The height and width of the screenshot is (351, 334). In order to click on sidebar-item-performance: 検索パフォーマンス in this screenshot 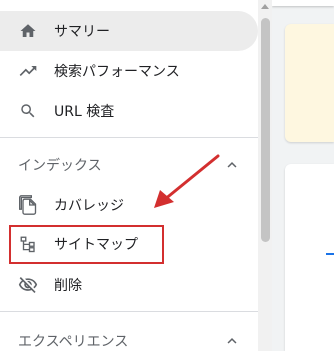, I will do `click(129, 71)`.